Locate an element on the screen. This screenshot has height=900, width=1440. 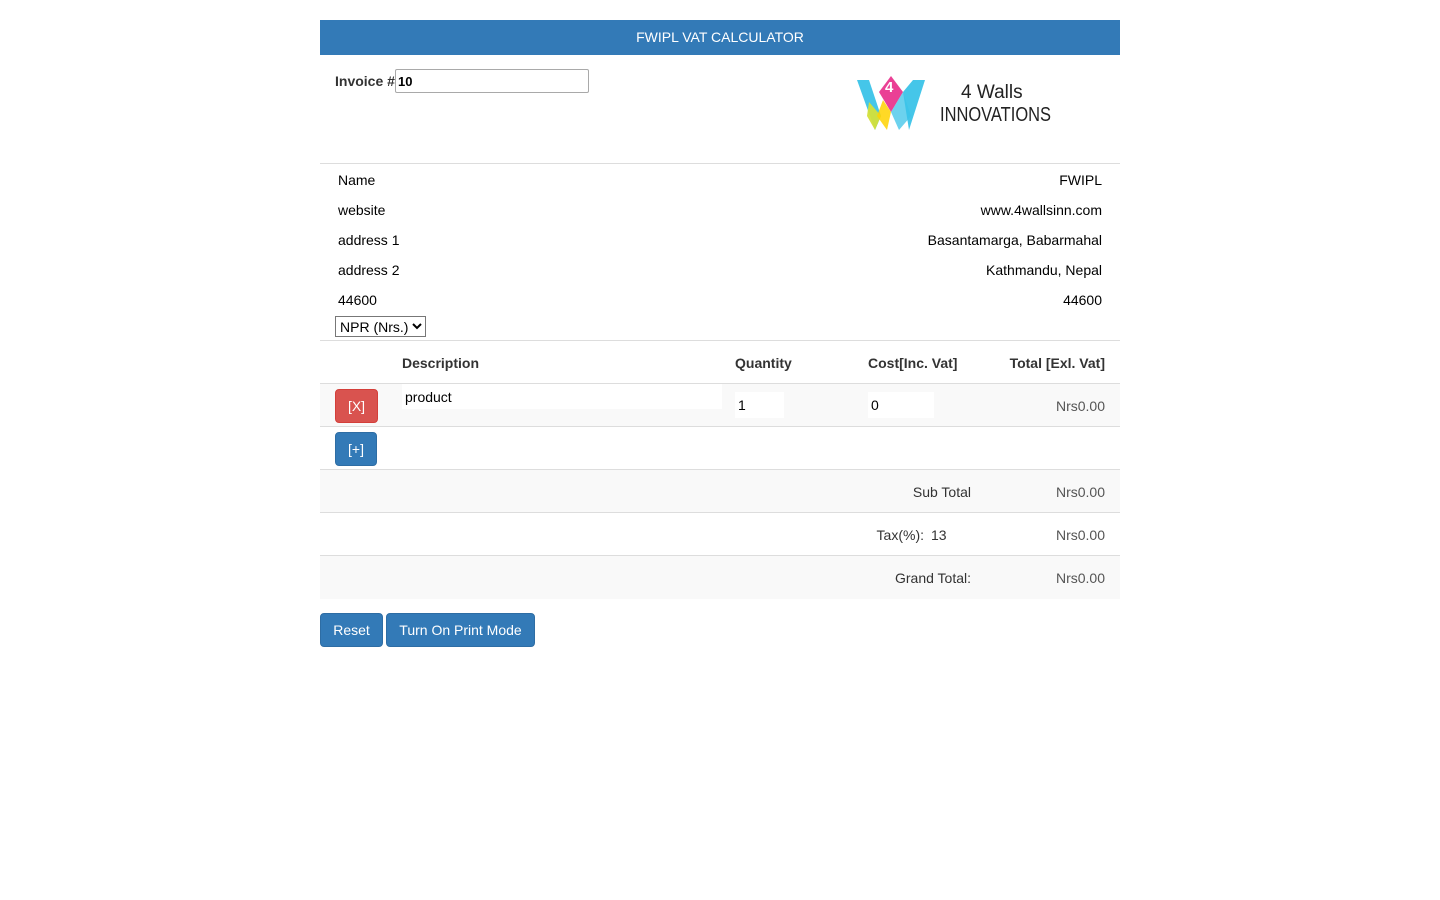
currency-row: NPR (Nrs.) is located at coordinates (720, 327).